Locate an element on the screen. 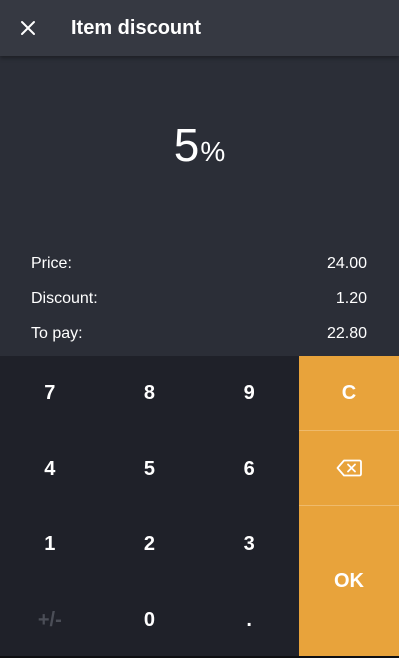 Image resolution: width=399 pixels, height=658 pixels. key-0: 0 is located at coordinates (150, 620).